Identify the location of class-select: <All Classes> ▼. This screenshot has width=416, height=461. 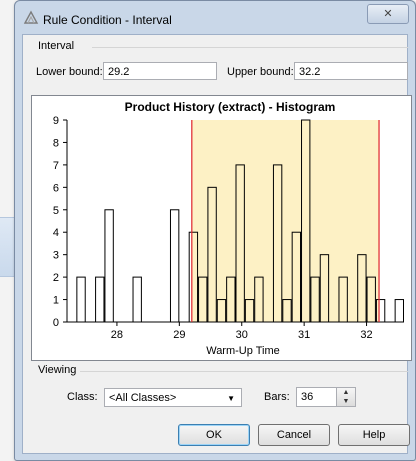
(173, 397).